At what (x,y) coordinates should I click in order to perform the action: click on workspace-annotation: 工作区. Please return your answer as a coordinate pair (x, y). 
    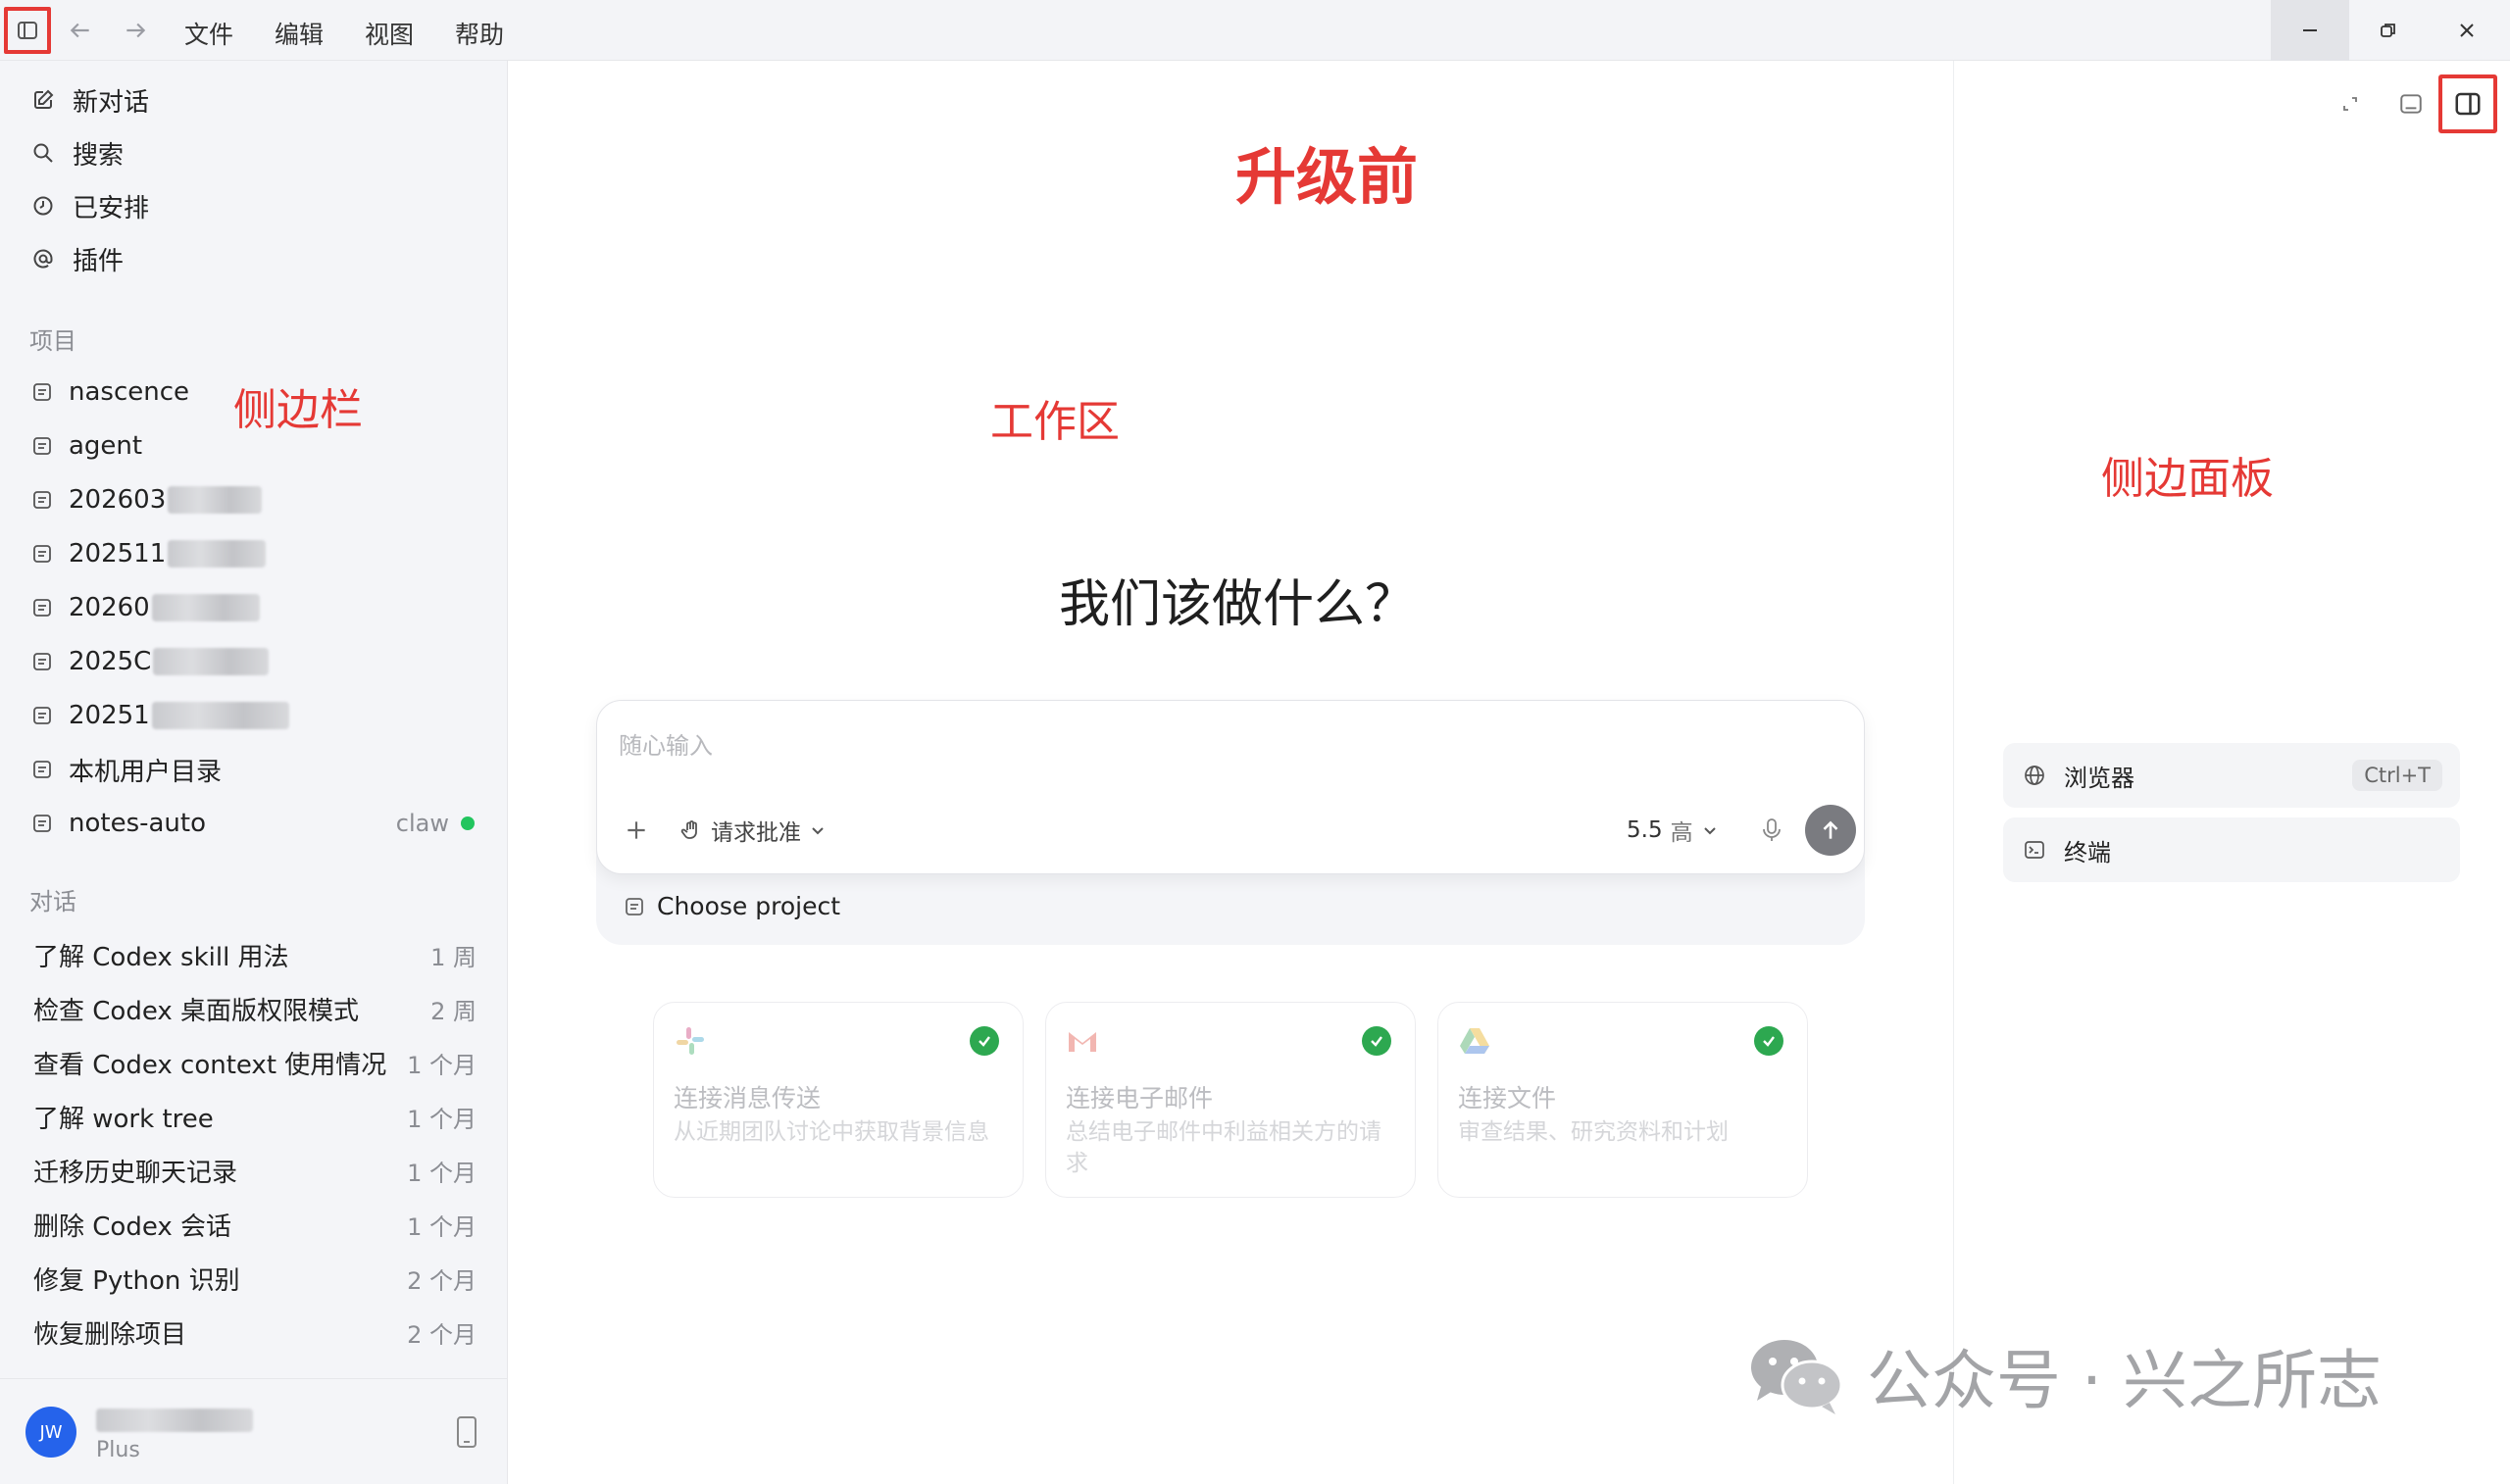
    Looking at the image, I should click on (1055, 422).